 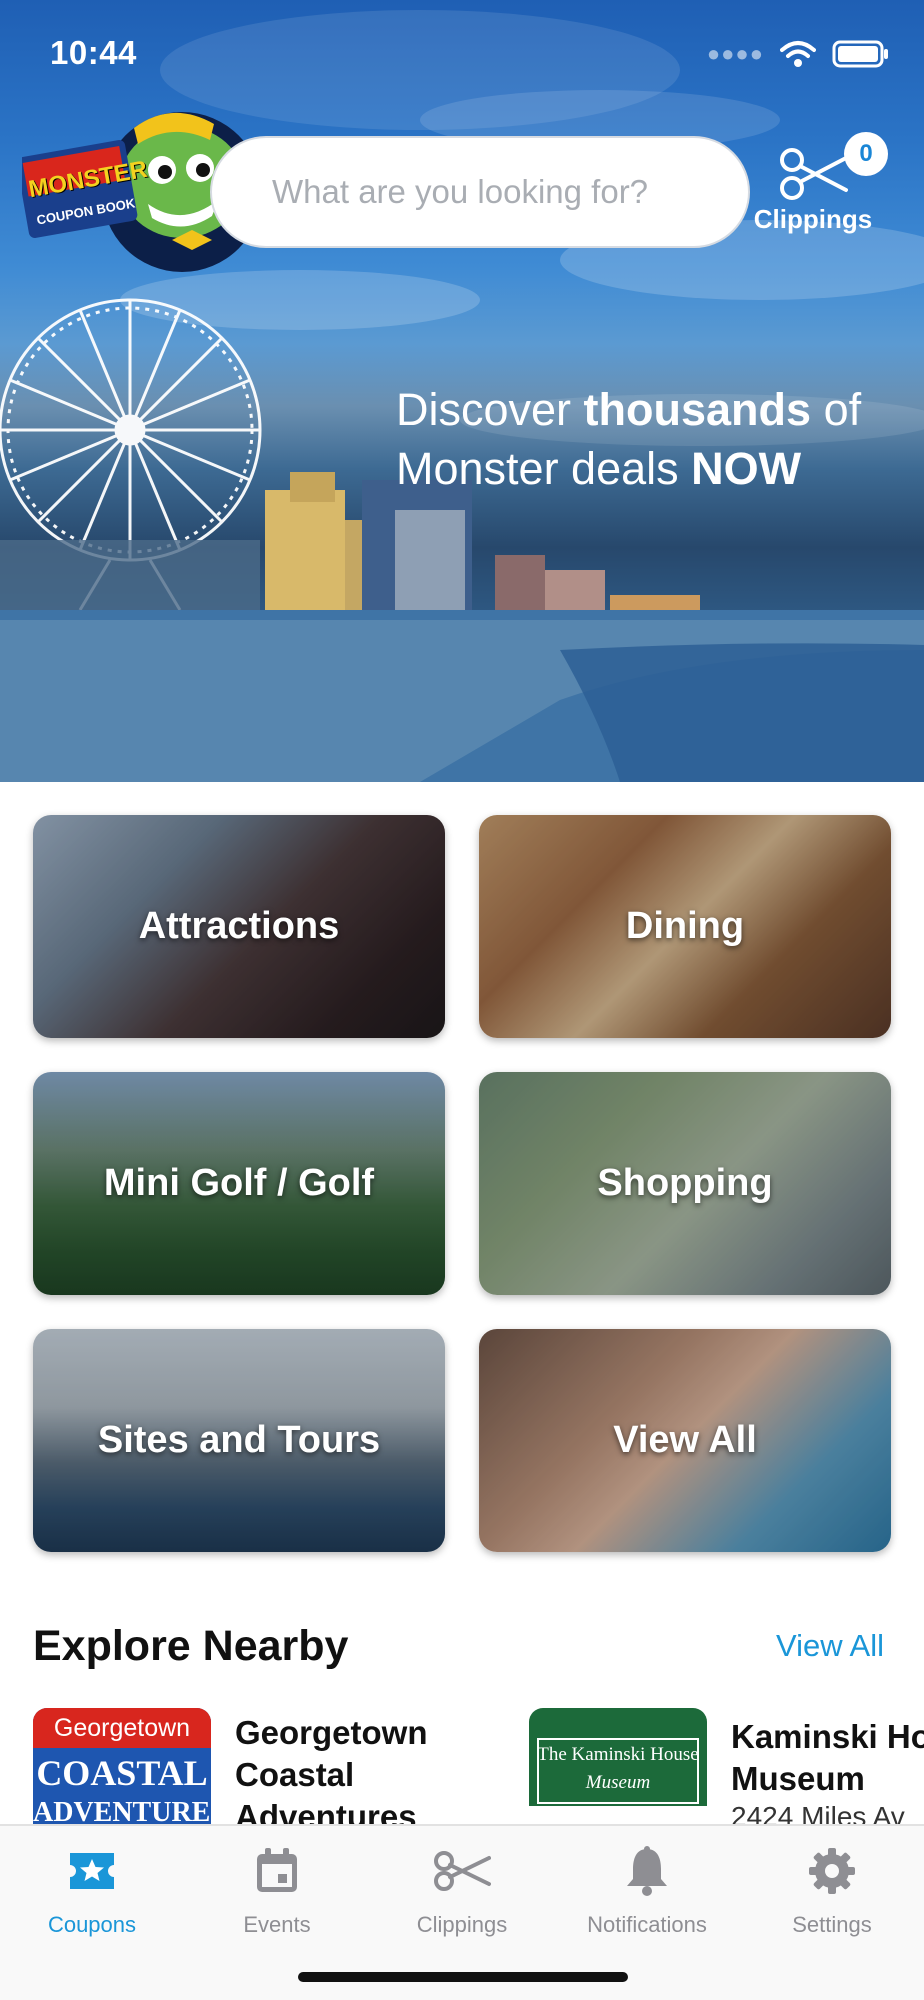 I want to click on wifi-icon, so click(x=798, y=54).